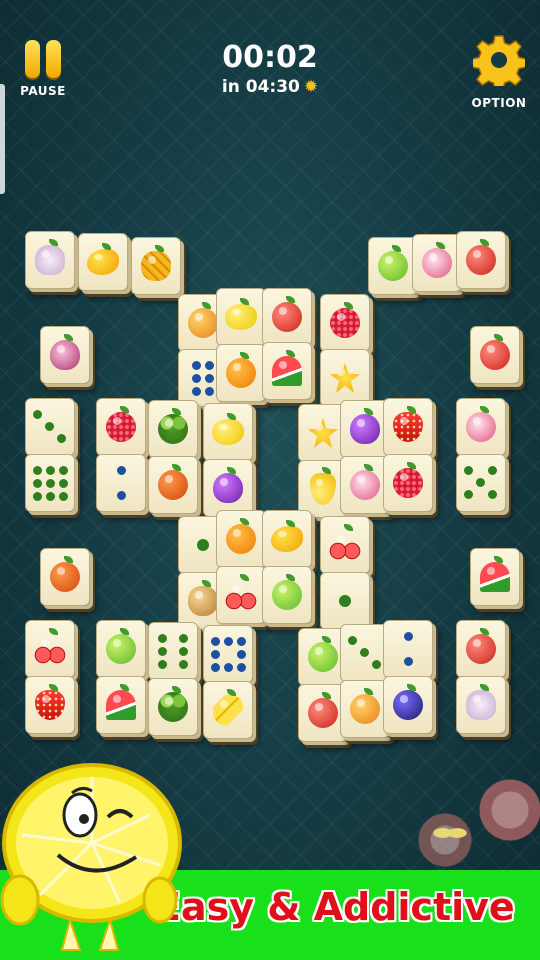 The width and height of the screenshot is (540, 960). I want to click on apple-half-icon, so click(287, 314).